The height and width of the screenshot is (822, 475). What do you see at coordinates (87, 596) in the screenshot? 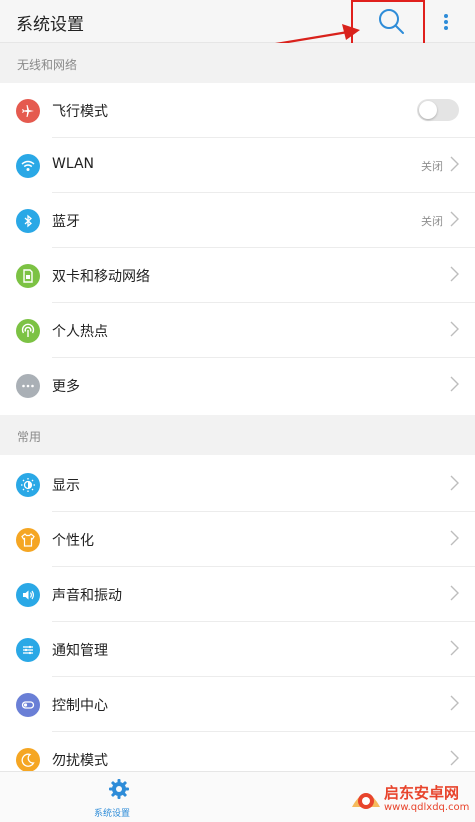
I see `setting-label: 声音和振动` at bounding box center [87, 596].